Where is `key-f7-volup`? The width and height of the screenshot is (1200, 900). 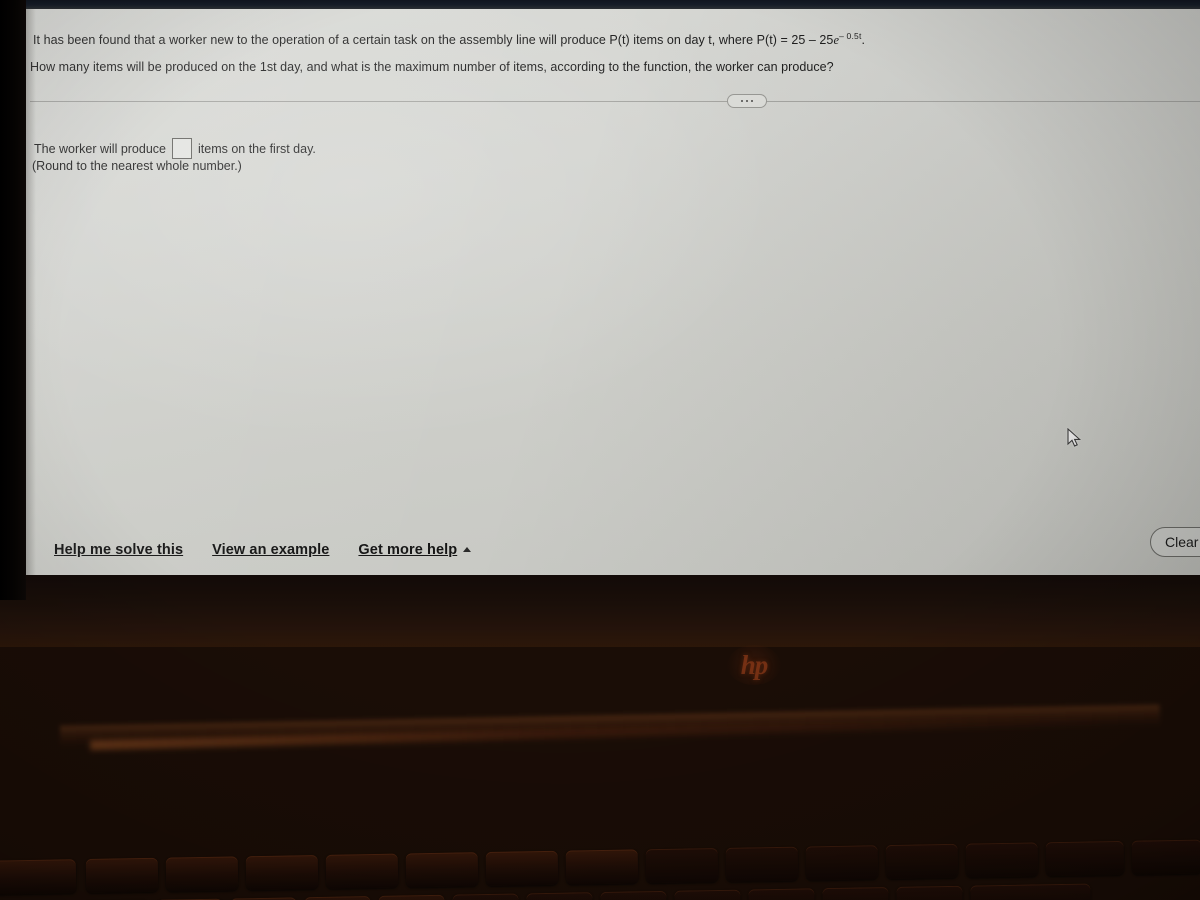
key-f7-volup is located at coordinates (602, 867).